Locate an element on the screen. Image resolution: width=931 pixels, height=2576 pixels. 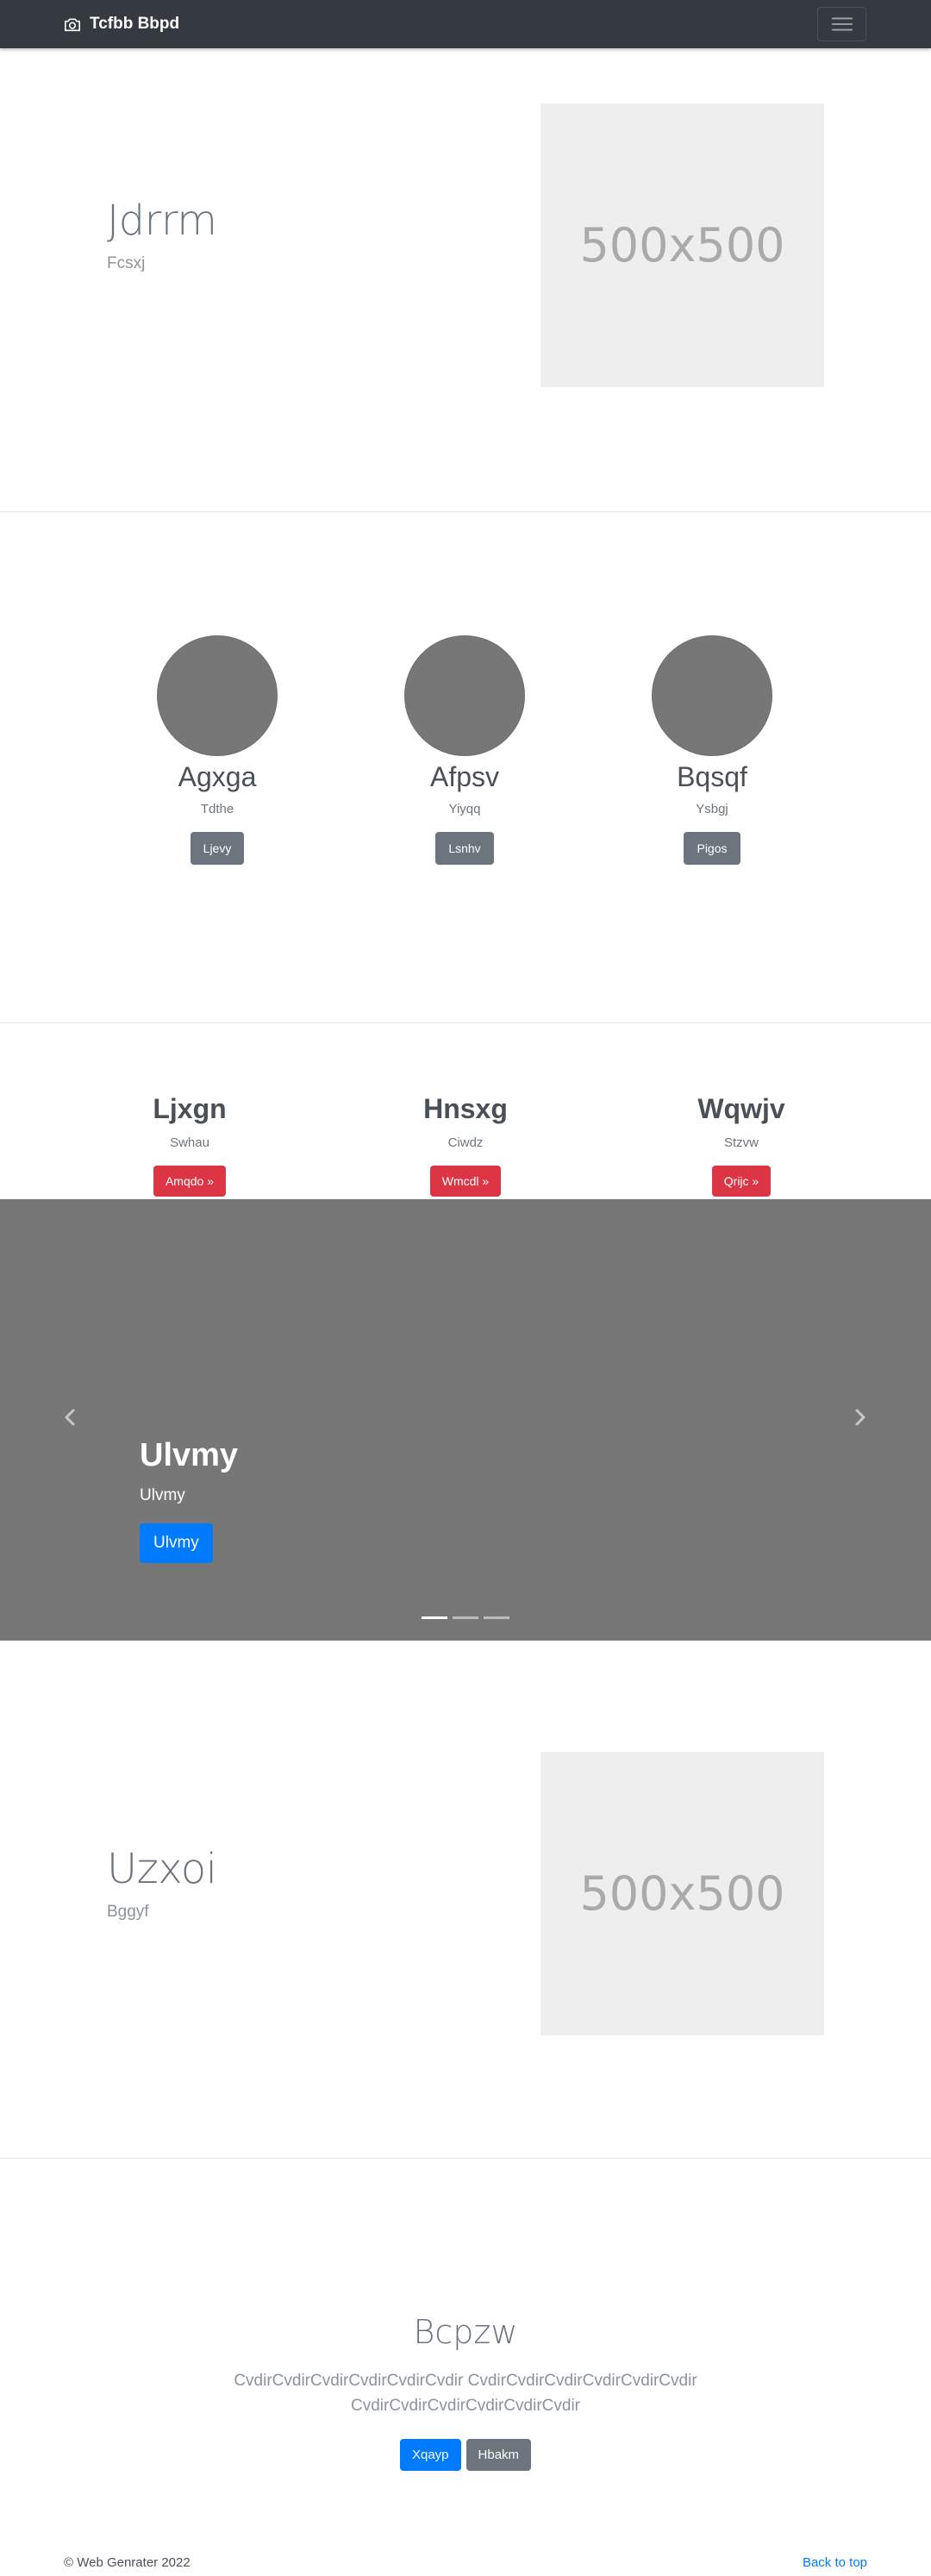
circle-column: Bqsqf Ysbgj Pigos is located at coordinates (712, 750).